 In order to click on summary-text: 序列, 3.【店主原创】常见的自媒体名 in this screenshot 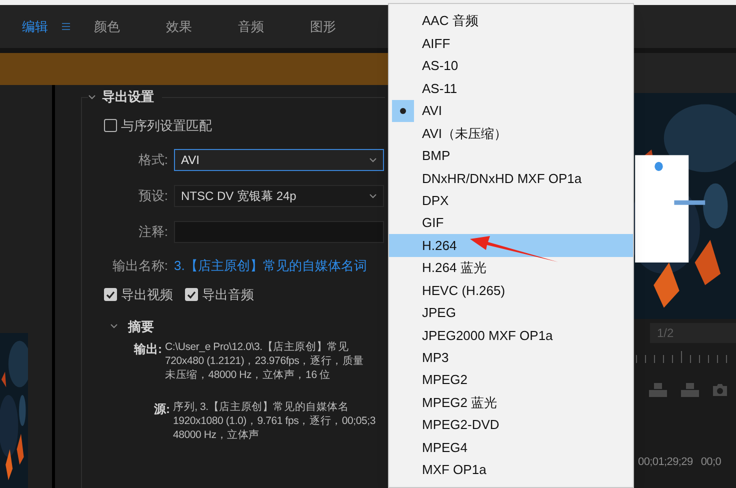, I will do `click(261, 407)`.